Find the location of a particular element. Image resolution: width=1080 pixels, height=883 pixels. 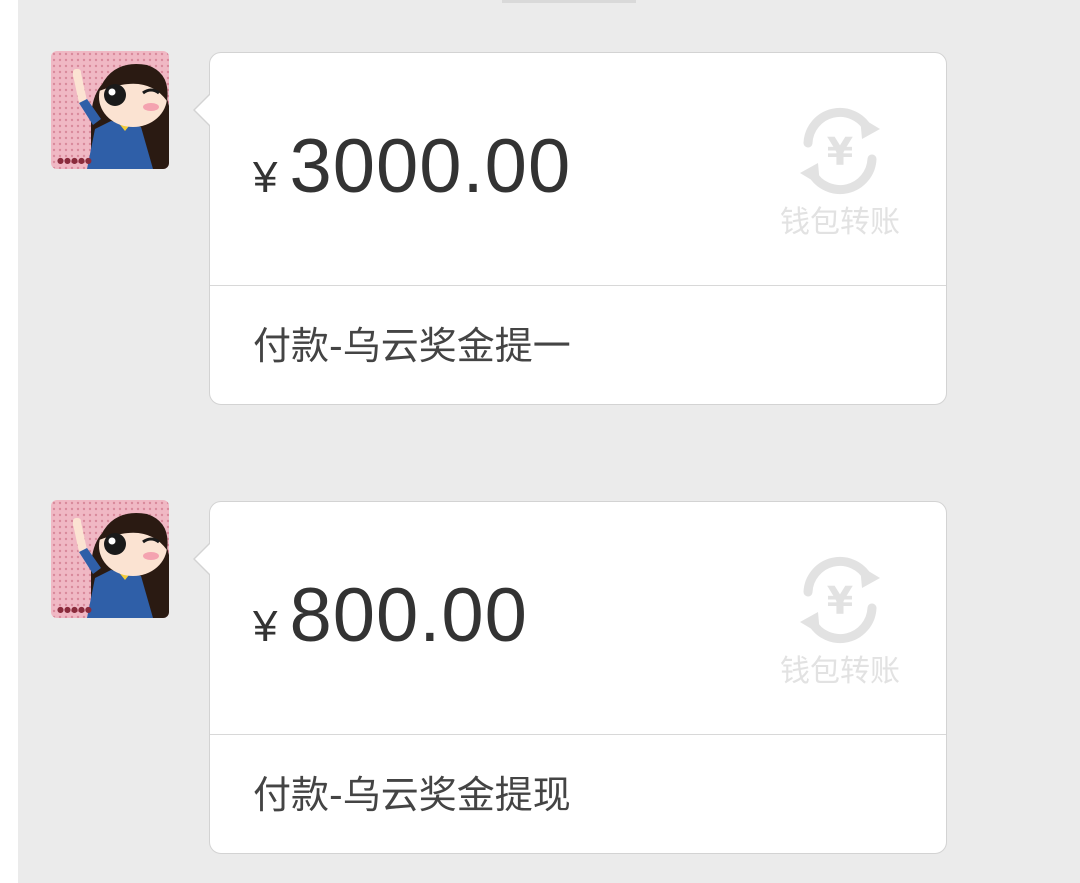

amount-row: ¥ 3000.00 is located at coordinates (412, 173).